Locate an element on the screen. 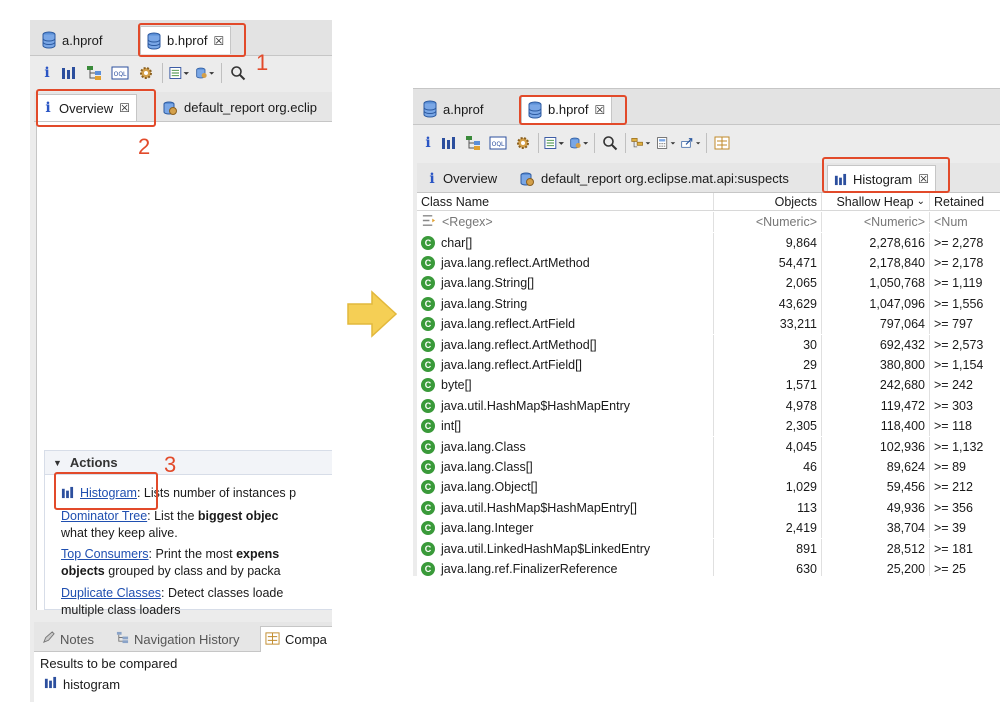 The height and width of the screenshot is (702, 1000). table-row: Cbyte[] 1,571 242,680 >= 242 is located at coordinates (708, 385).